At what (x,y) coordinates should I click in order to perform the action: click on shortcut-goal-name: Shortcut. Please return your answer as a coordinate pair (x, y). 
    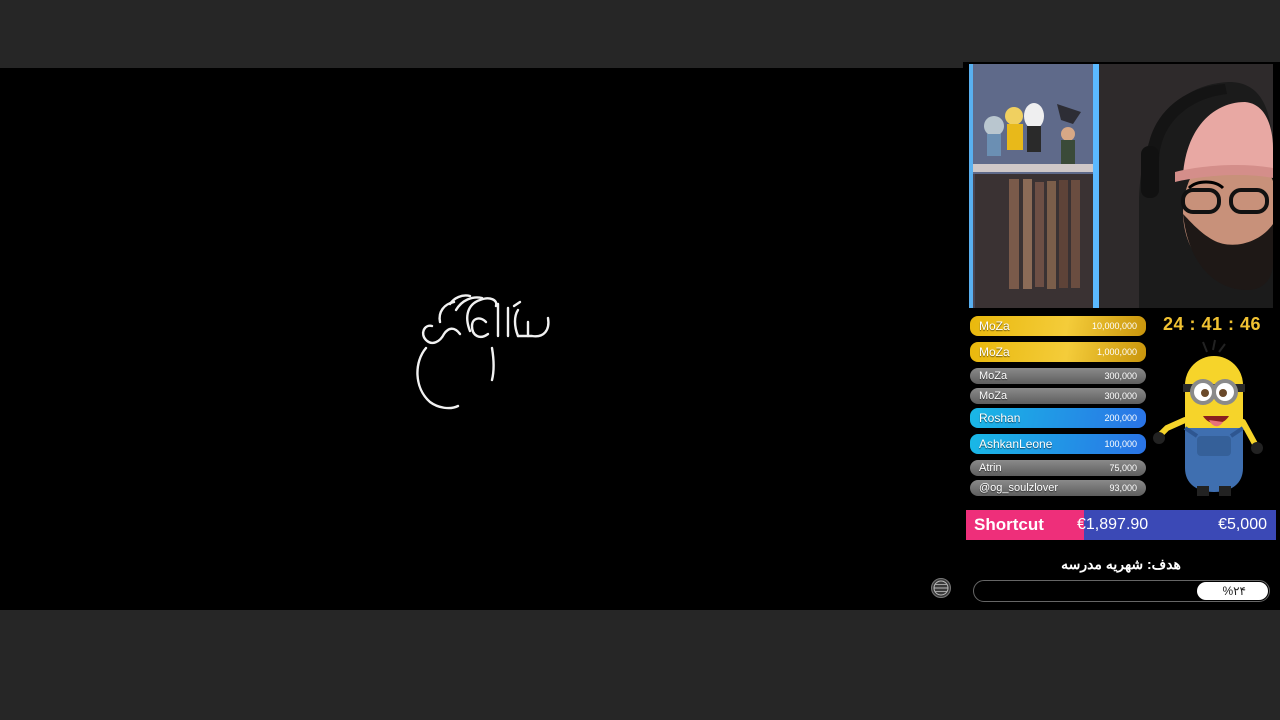
    Looking at the image, I should click on (1009, 524).